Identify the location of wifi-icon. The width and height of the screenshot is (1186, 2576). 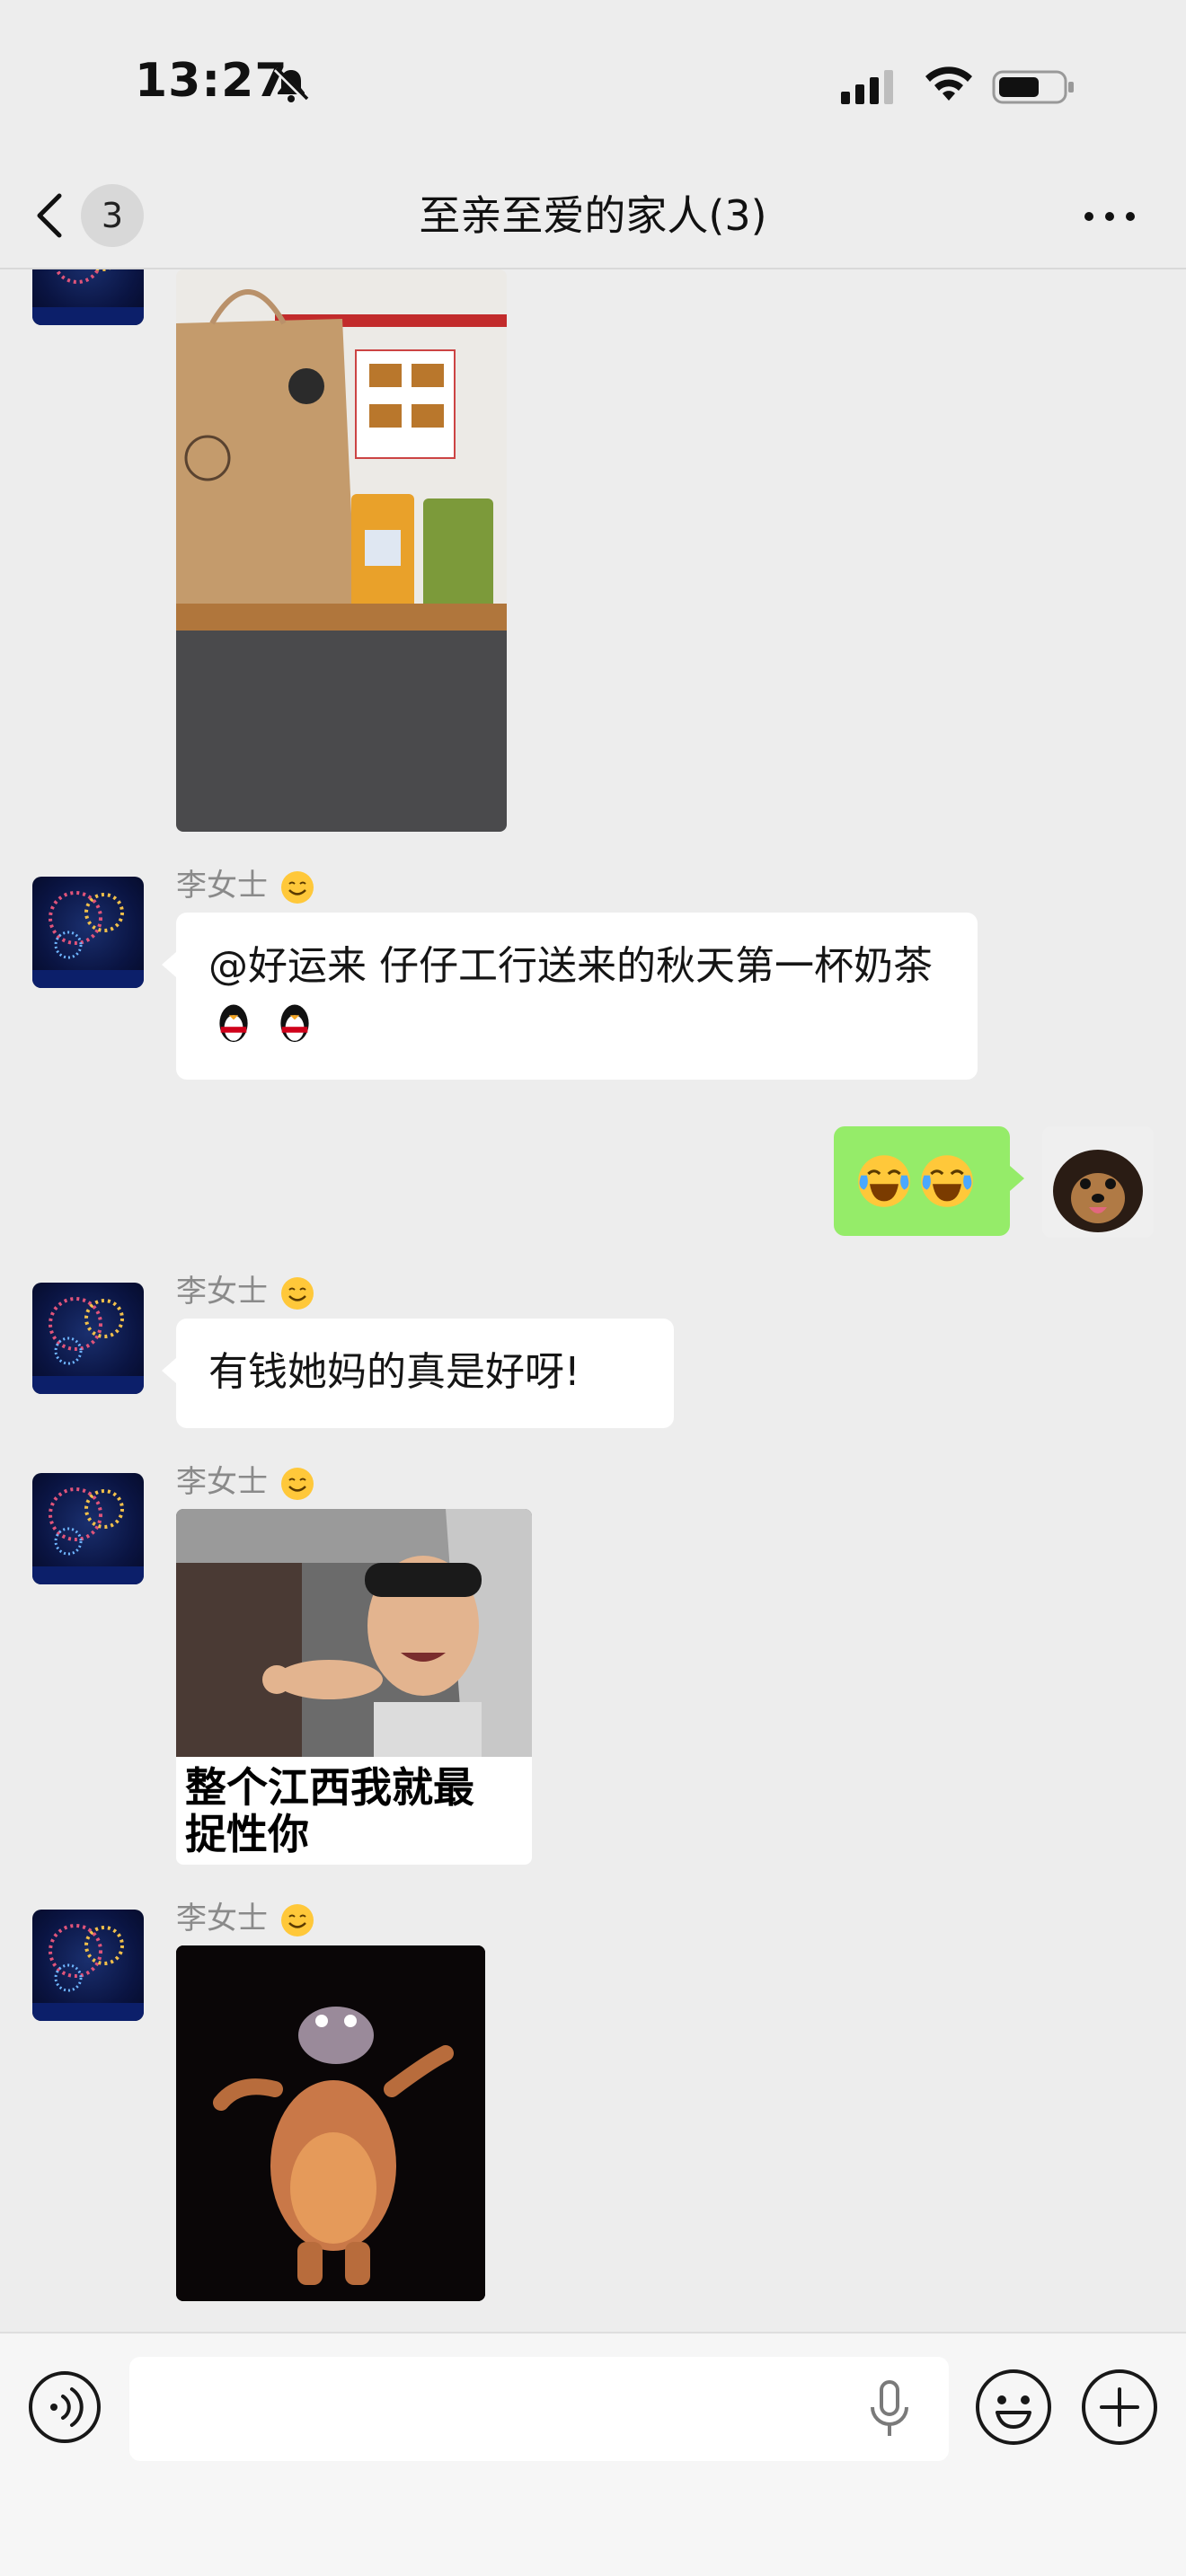
(948, 83).